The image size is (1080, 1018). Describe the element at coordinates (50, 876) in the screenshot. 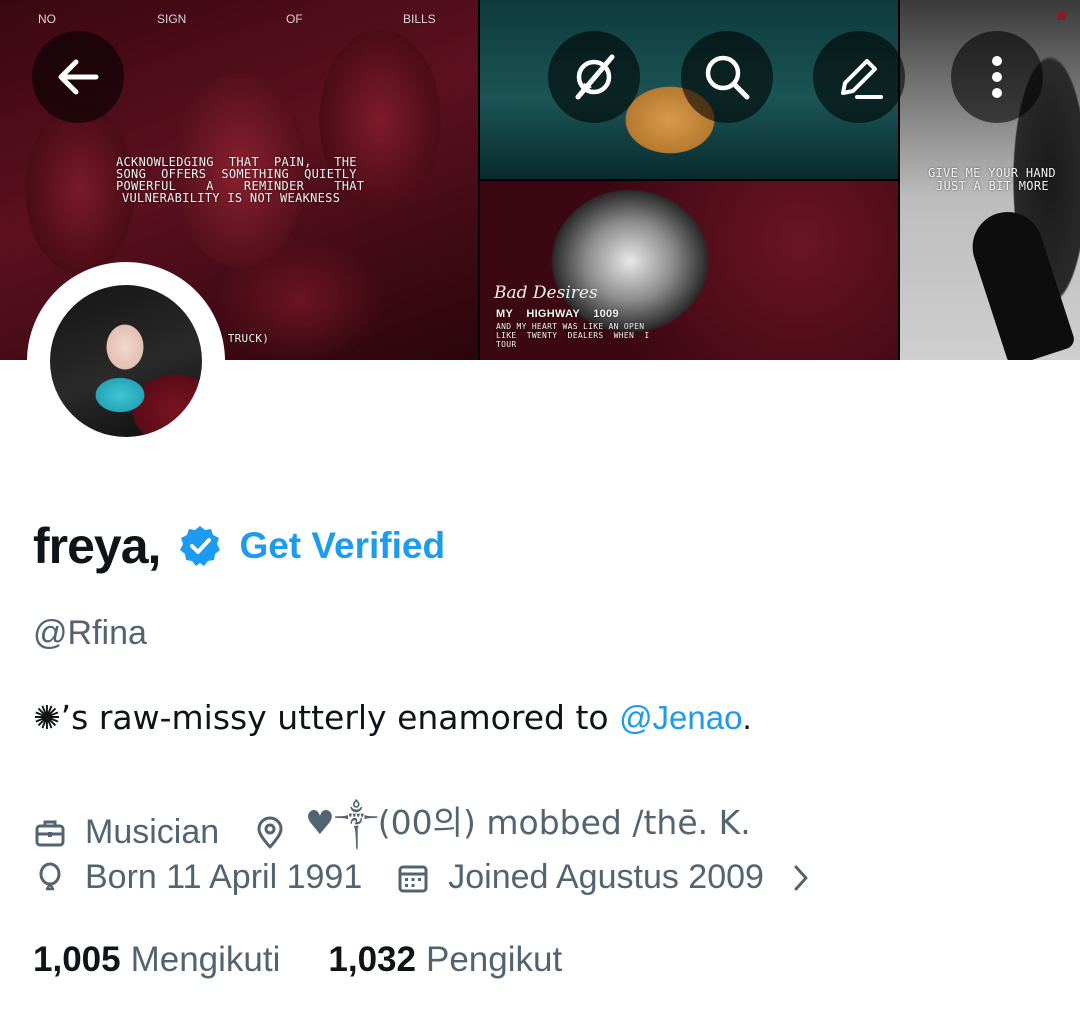

I see `balloon-icon` at that location.